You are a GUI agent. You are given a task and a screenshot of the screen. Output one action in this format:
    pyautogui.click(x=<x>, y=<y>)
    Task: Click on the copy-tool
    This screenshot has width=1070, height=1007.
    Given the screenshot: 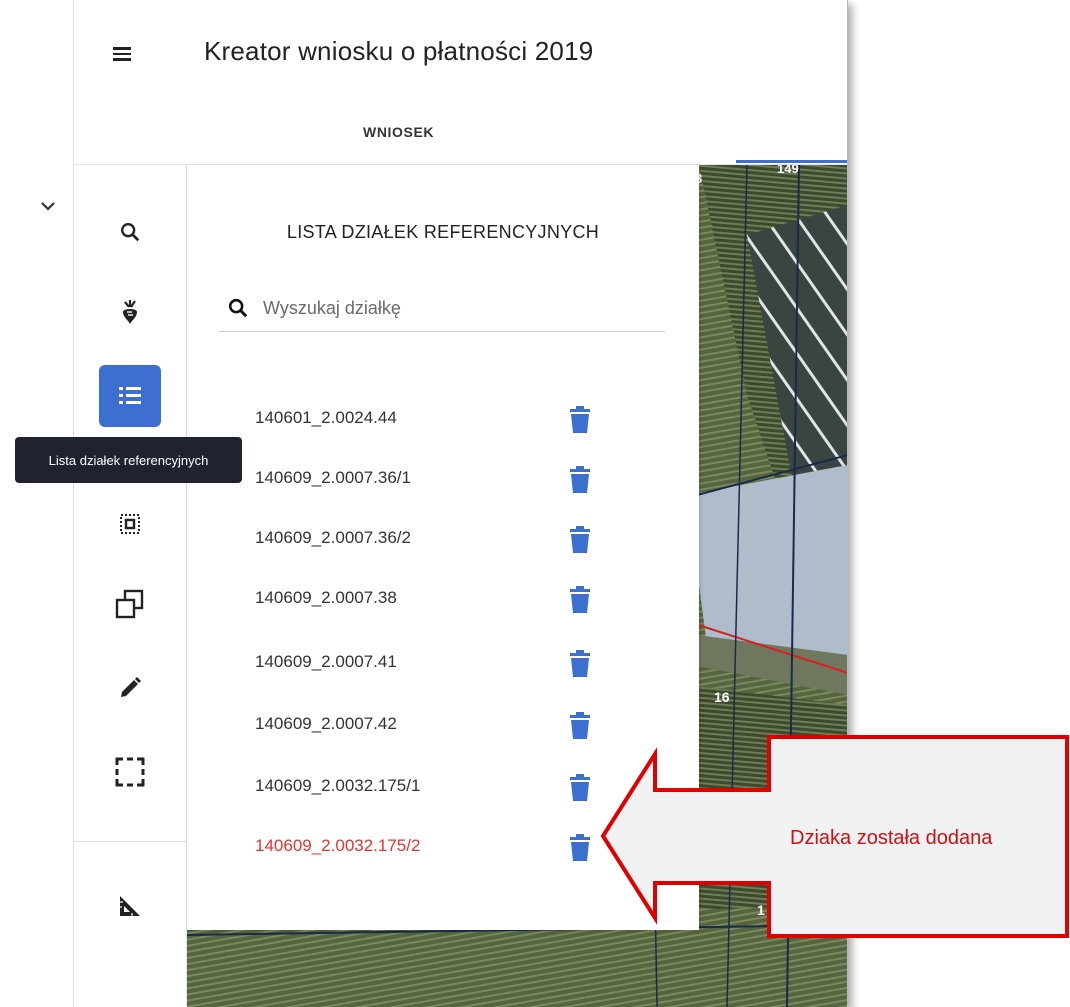 What is the action you would take?
    pyautogui.click(x=130, y=604)
    